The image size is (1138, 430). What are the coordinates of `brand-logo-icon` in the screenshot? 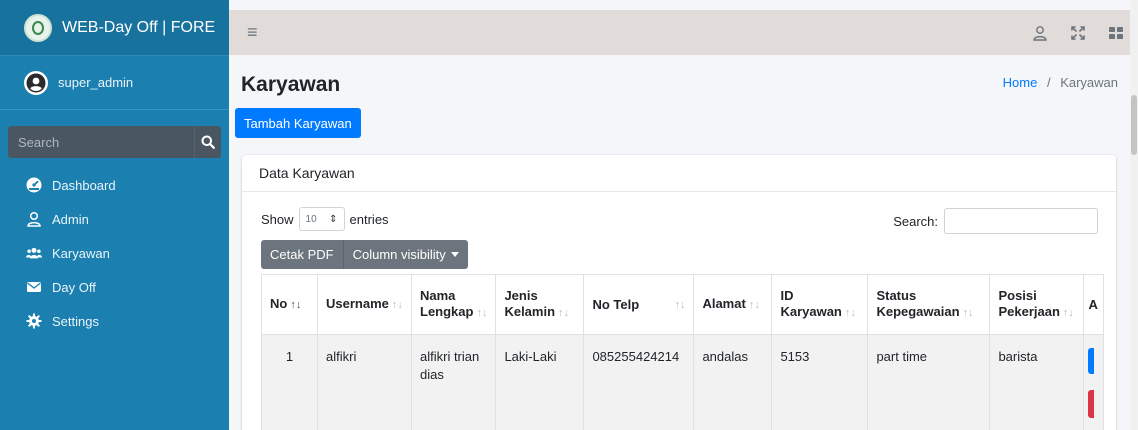 It's located at (38, 27).